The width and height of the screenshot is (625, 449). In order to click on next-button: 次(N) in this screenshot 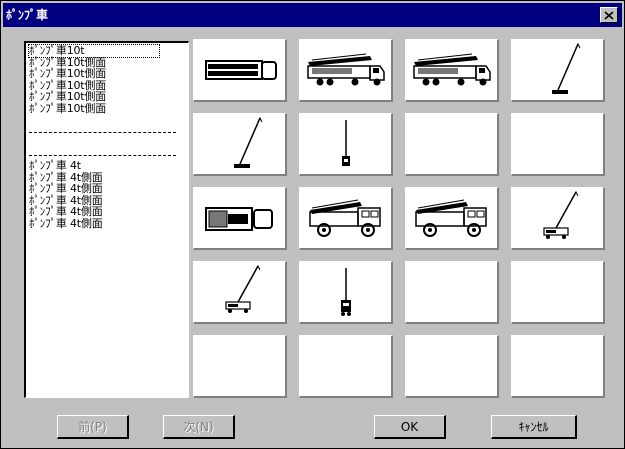, I will do `click(199, 427)`.